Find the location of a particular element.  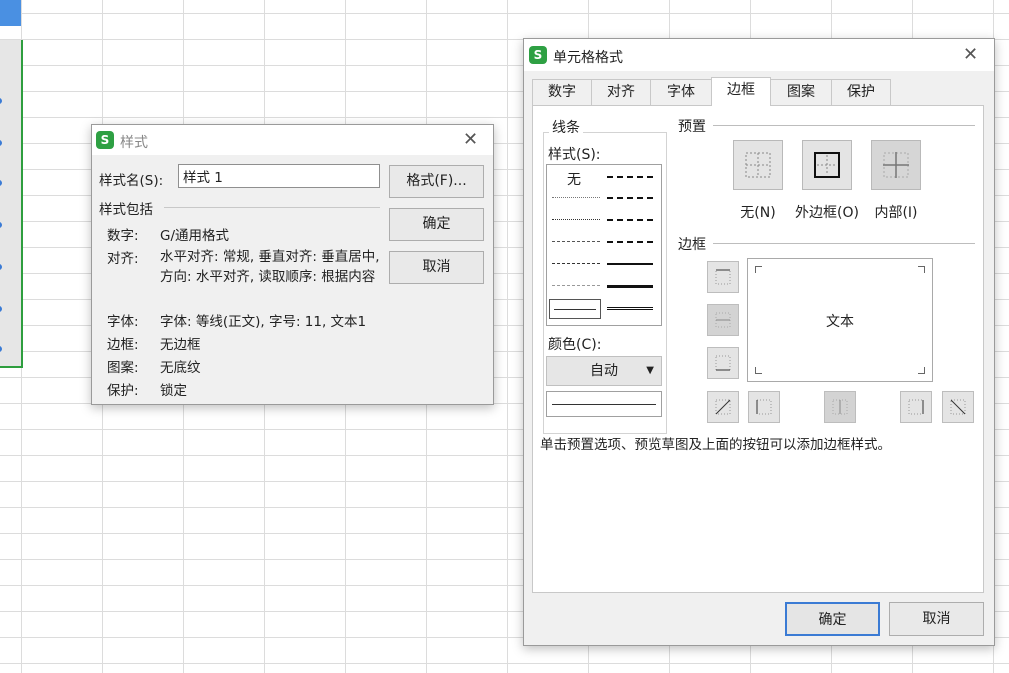

line-style-dashed is located at coordinates (576, 285).